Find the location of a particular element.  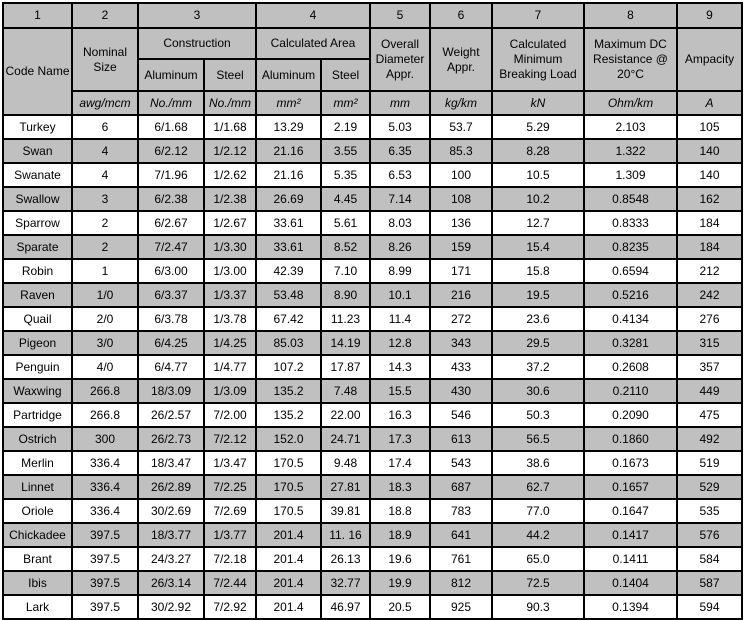

value-cell: 2 is located at coordinates (105, 223).